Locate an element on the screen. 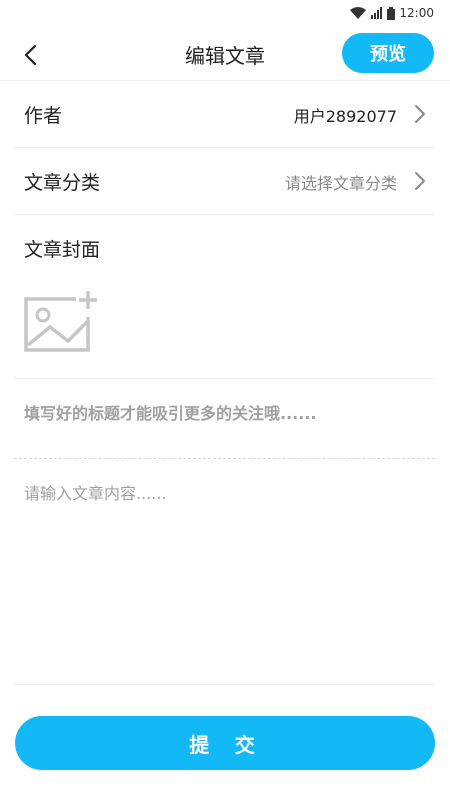  author-row: 作者 用户2892077 is located at coordinates (224, 114).